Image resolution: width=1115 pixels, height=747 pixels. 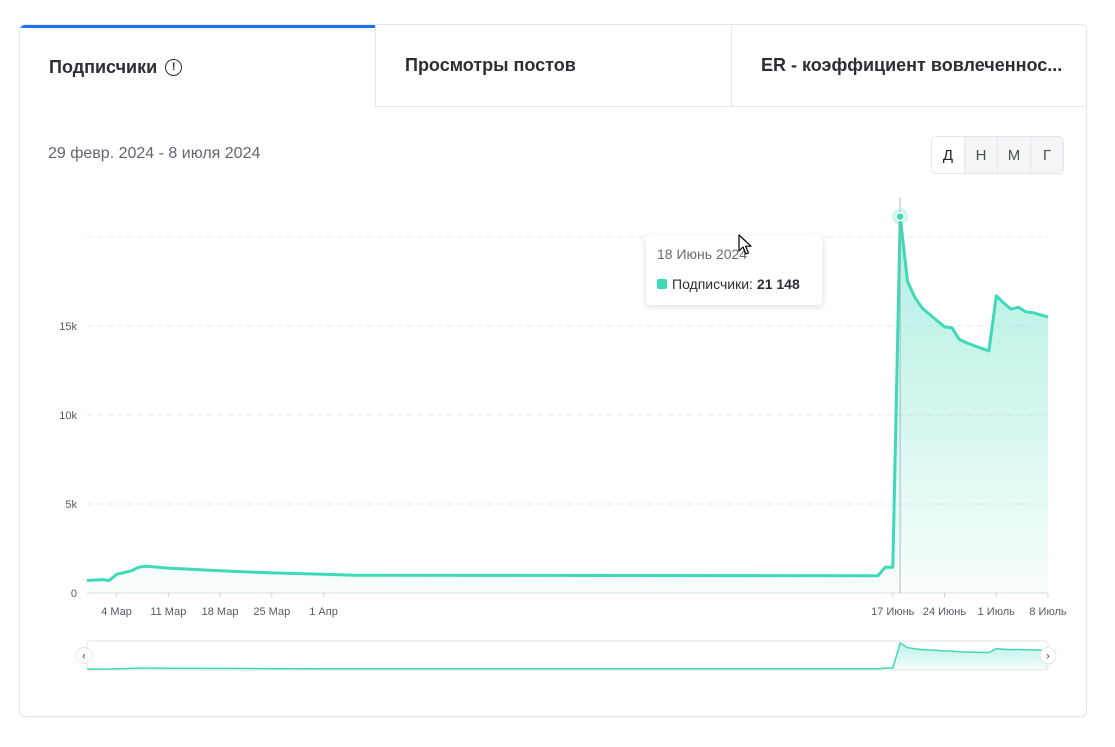 I want to click on navigator-area-fill, so click(x=567, y=656).